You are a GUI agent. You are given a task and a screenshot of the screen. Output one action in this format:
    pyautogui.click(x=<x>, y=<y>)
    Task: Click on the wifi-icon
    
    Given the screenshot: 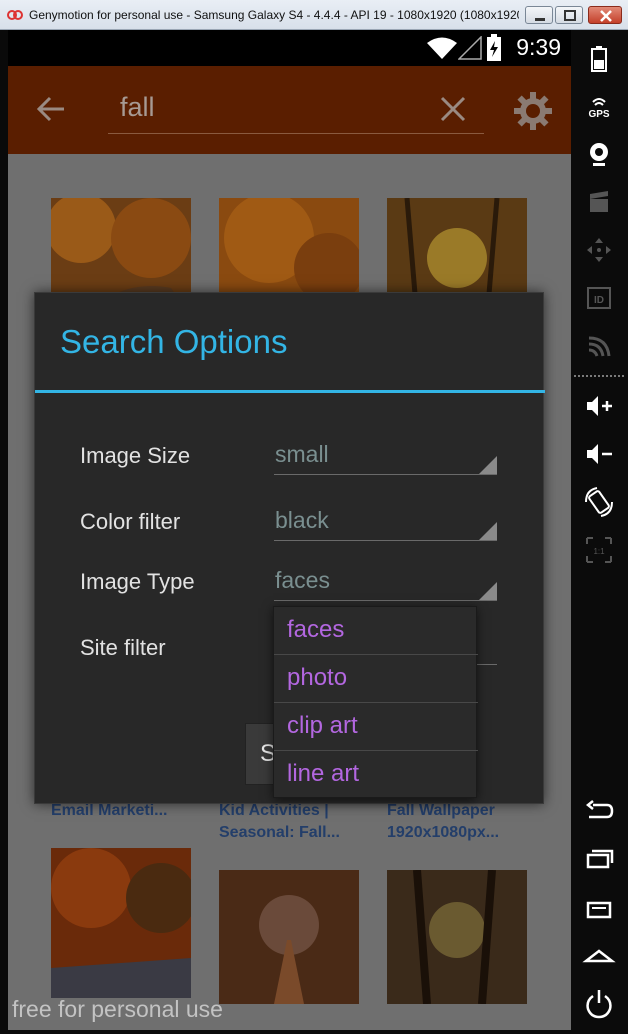 What is the action you would take?
    pyautogui.click(x=442, y=48)
    